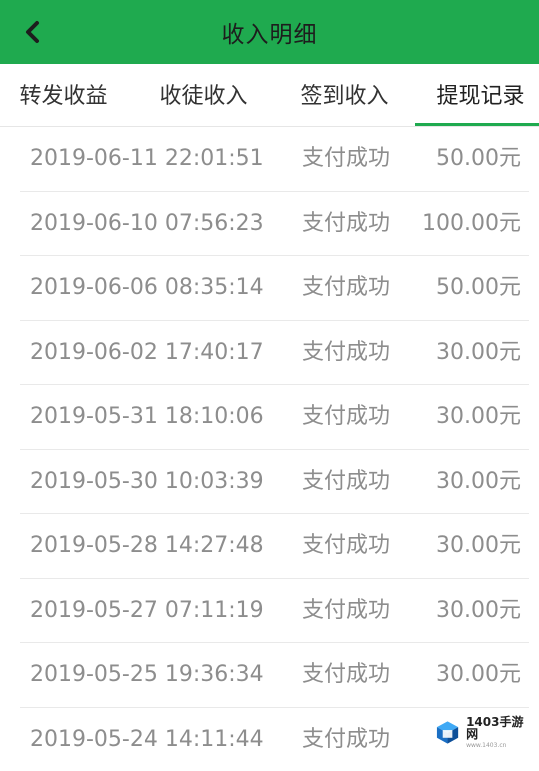  What do you see at coordinates (471, 223) in the screenshot?
I see `record-amount: 100.00元` at bounding box center [471, 223].